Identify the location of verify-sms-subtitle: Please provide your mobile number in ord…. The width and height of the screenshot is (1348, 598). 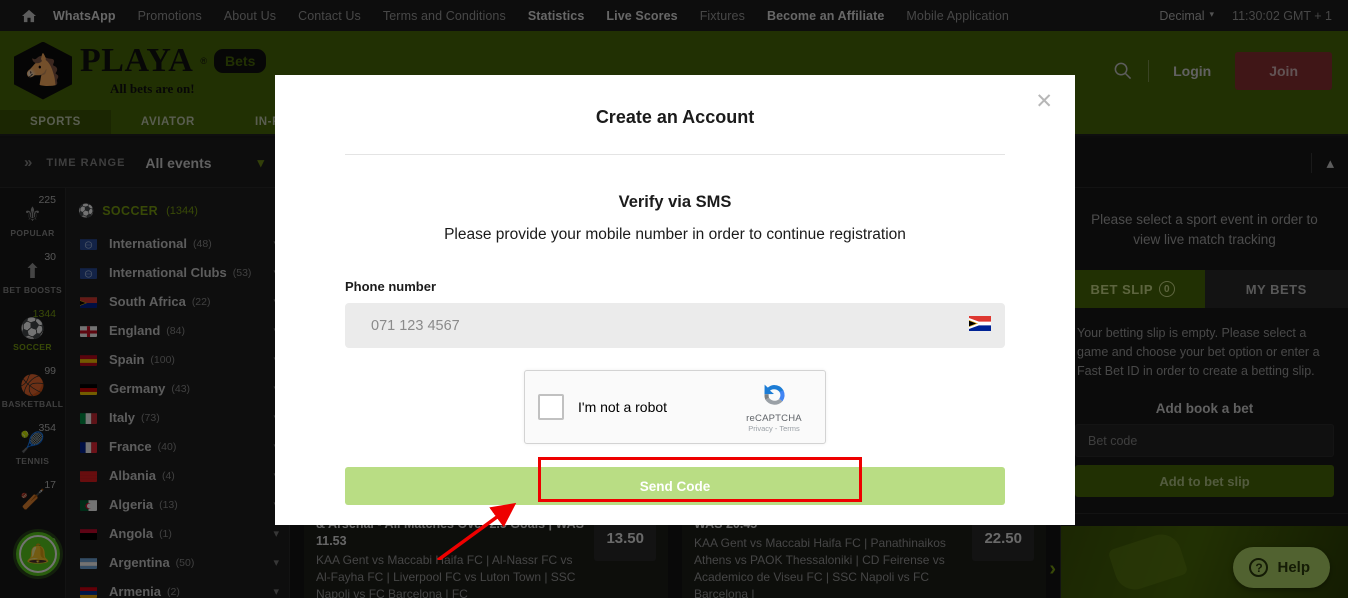
(675, 234).